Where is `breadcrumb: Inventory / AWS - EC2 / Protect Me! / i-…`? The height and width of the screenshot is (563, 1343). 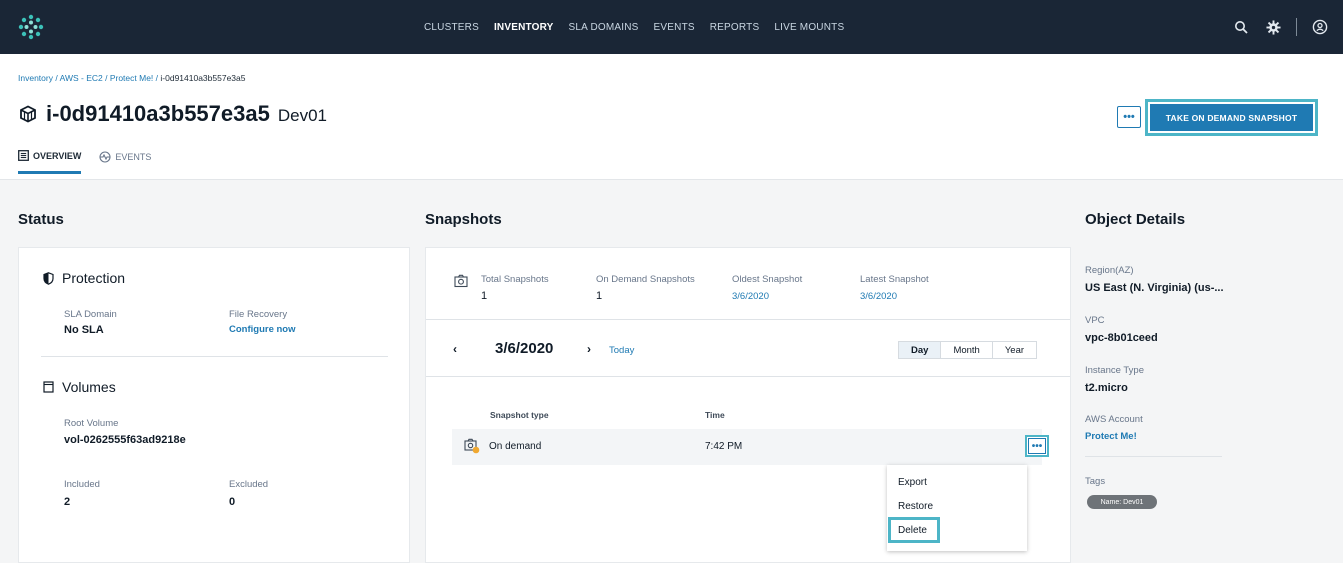 breadcrumb: Inventory / AWS - EC2 / Protect Me! / i-… is located at coordinates (131, 78).